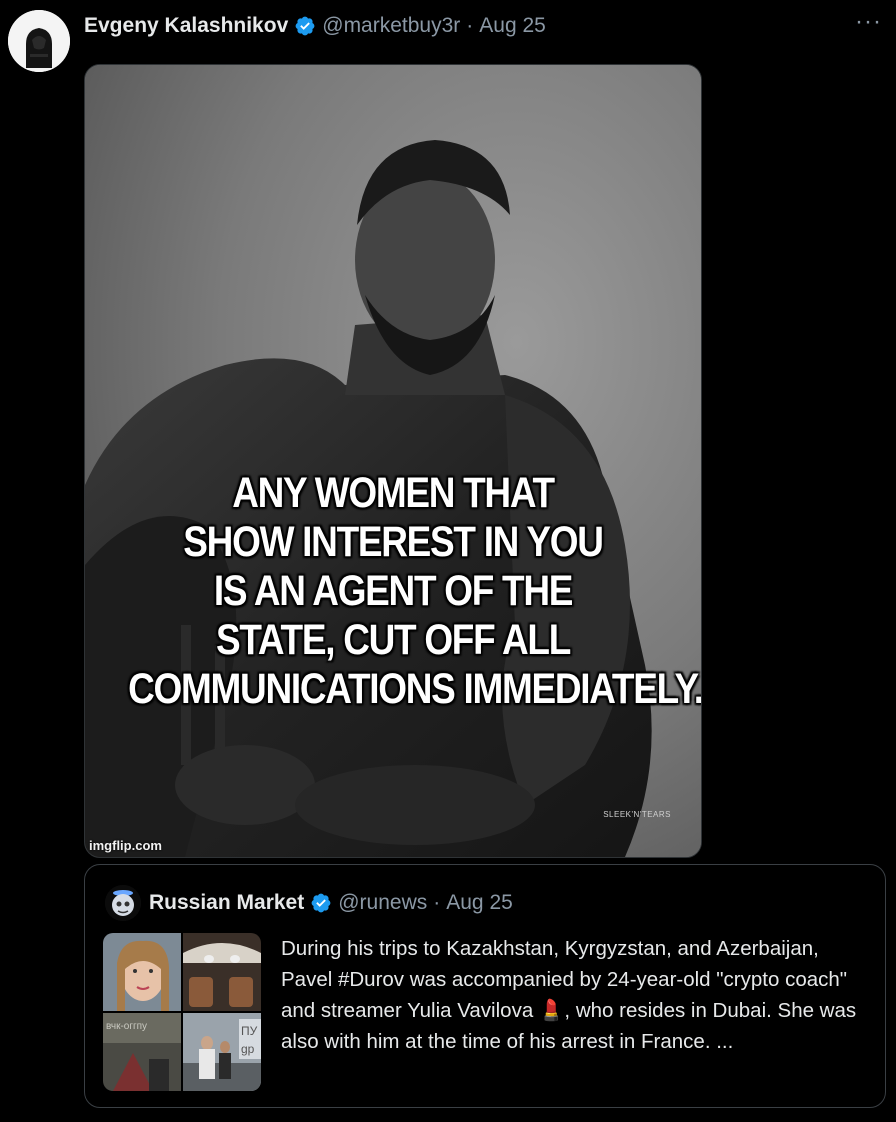 The width and height of the screenshot is (896, 1122). What do you see at coordinates (125, 845) in the screenshot?
I see `image-watermark: imgflip.com` at bounding box center [125, 845].